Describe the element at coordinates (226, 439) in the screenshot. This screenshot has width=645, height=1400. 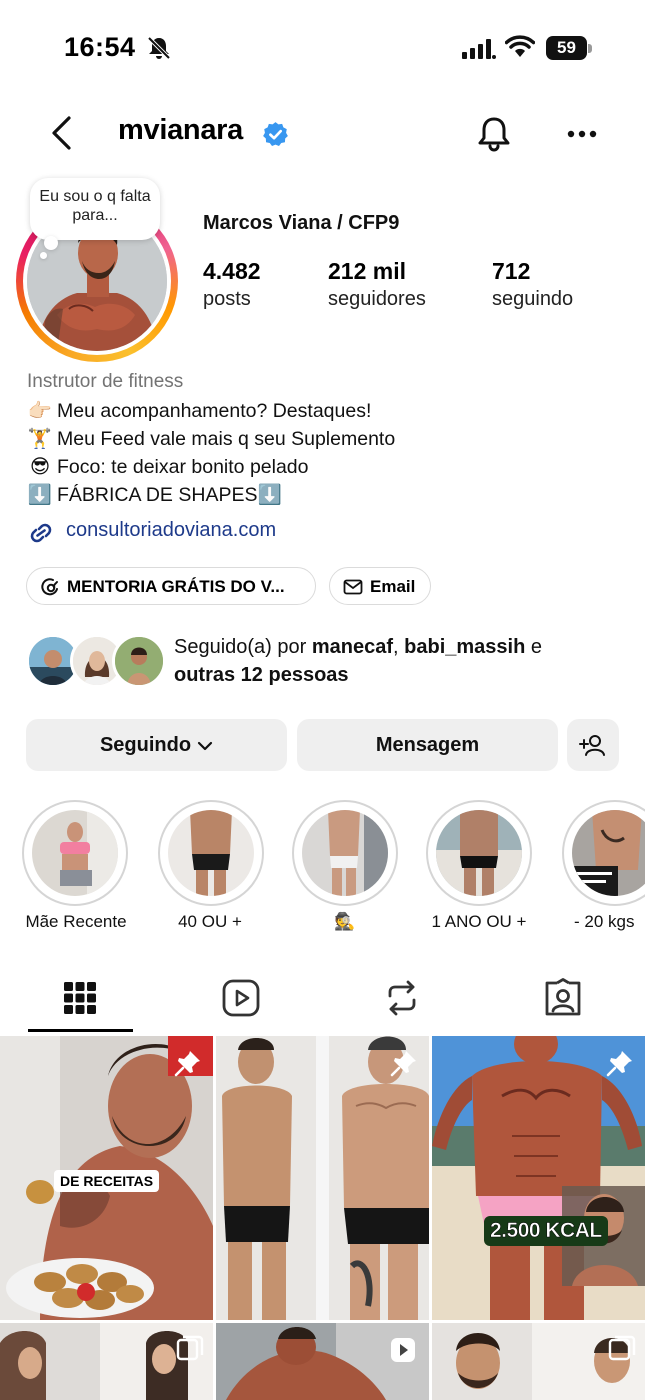
I see `bio-line-text: Meu Feed vale mais q seu Suplemento` at that location.